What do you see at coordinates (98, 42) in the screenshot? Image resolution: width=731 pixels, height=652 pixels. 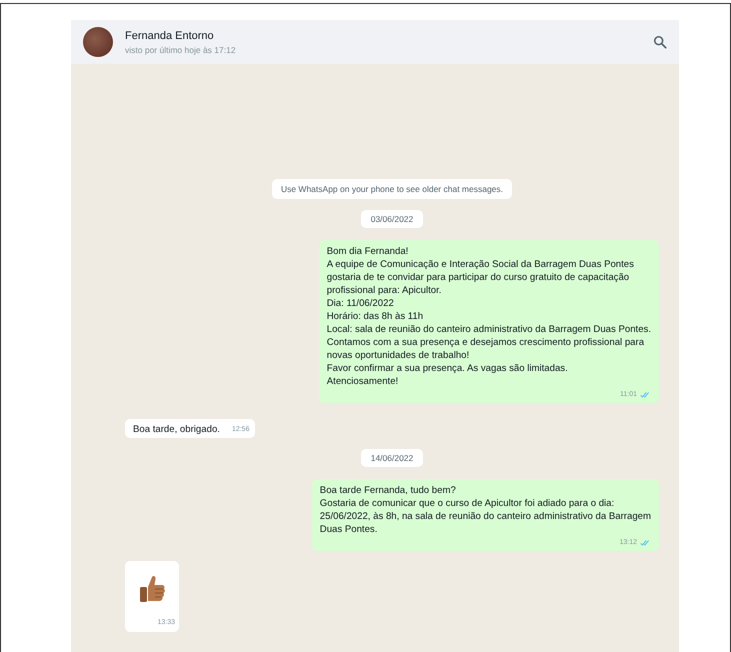 I see `avatar-photo-placeholder` at bounding box center [98, 42].